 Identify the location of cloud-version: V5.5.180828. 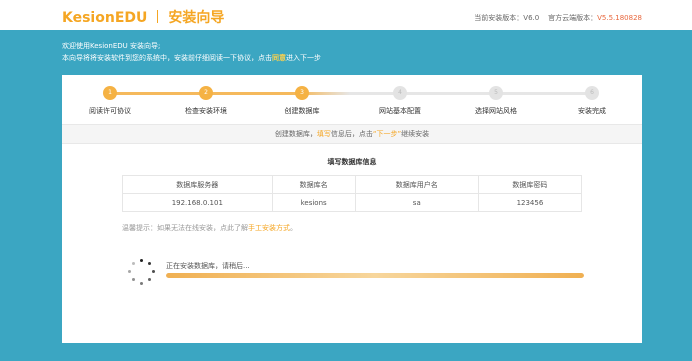
(619, 18).